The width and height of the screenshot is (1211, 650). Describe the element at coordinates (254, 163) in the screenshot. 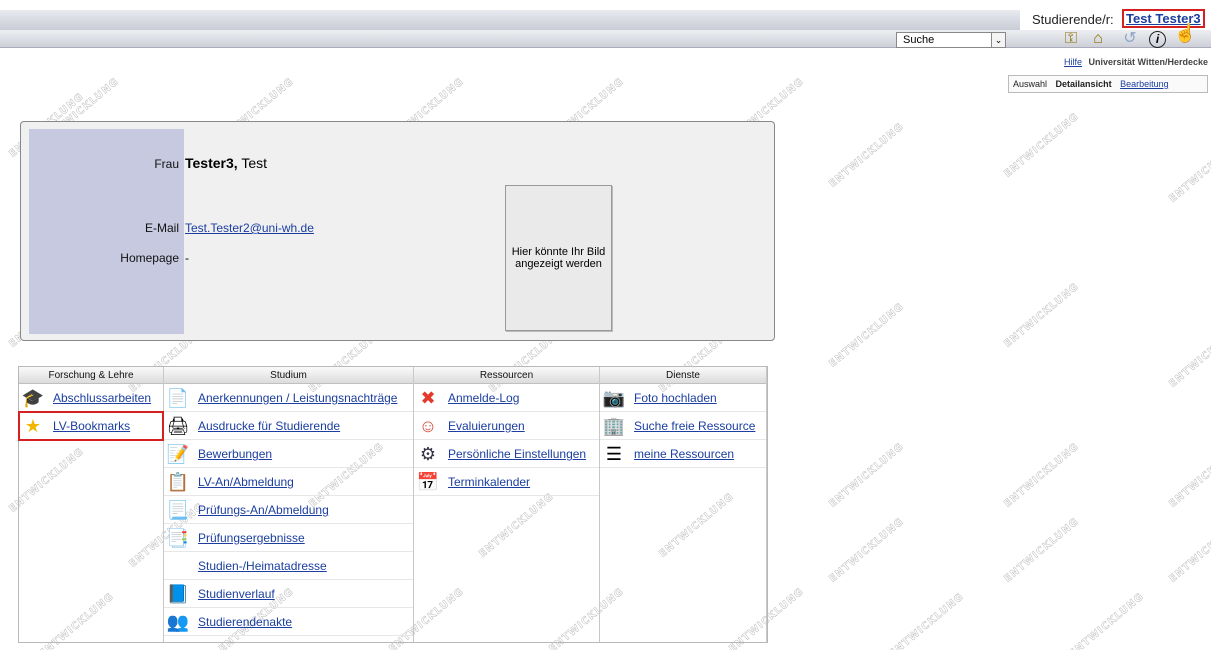

I see `first-name: Test` at that location.